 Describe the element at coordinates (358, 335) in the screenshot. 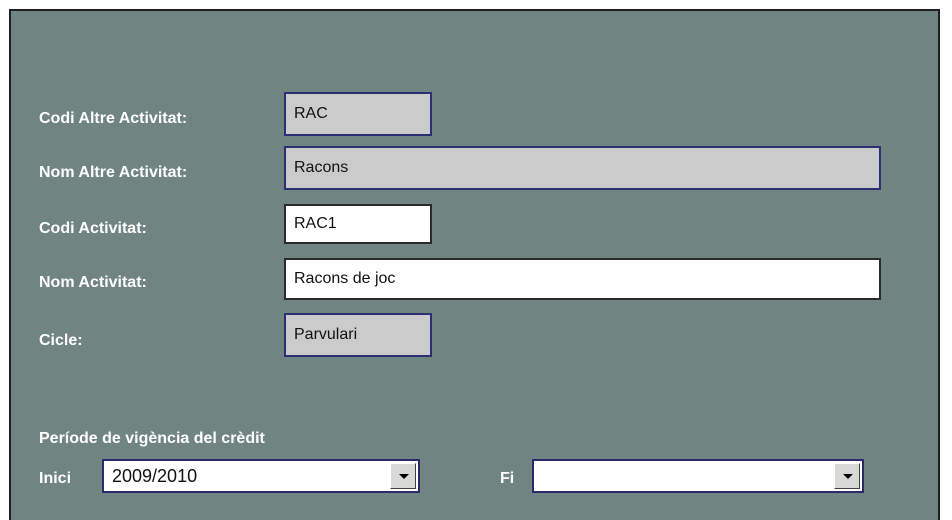

I see `cicle-field` at that location.